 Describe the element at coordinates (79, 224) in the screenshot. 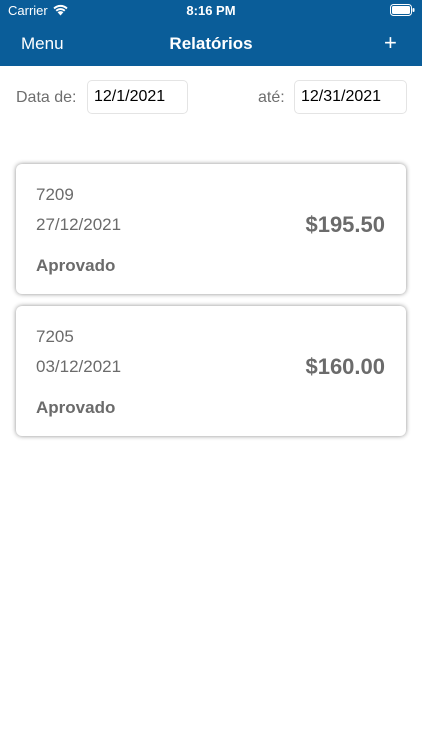

I see `report-date: 27/12/2021` at that location.